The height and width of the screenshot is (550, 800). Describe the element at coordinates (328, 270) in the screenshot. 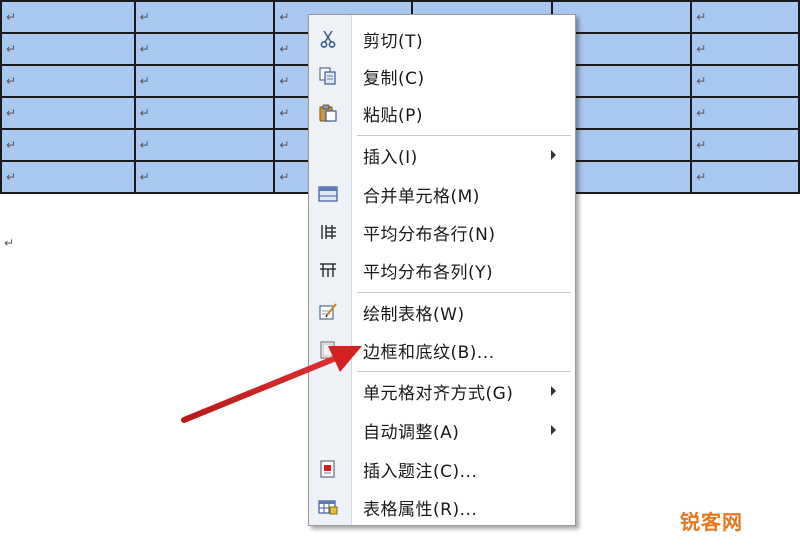

I see `distribute-columns-icon` at that location.